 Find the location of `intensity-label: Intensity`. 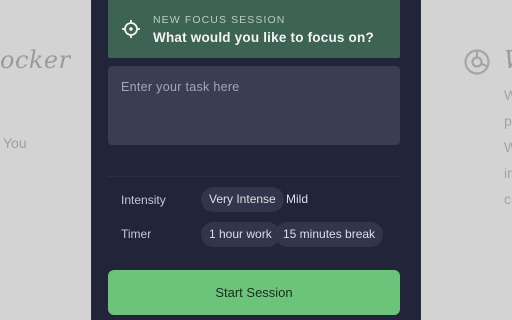

intensity-label: Intensity is located at coordinates (143, 200).